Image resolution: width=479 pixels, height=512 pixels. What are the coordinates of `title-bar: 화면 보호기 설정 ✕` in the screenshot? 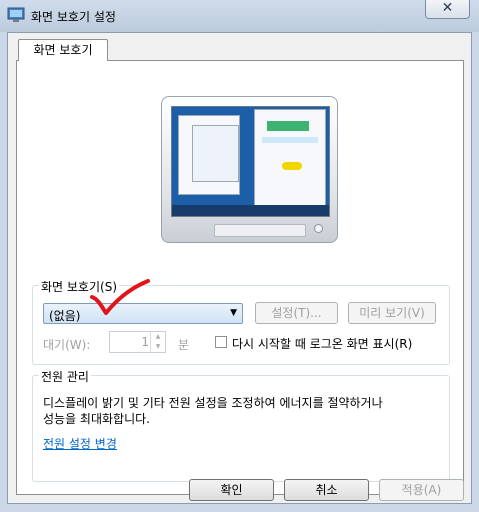 It's located at (239, 16).